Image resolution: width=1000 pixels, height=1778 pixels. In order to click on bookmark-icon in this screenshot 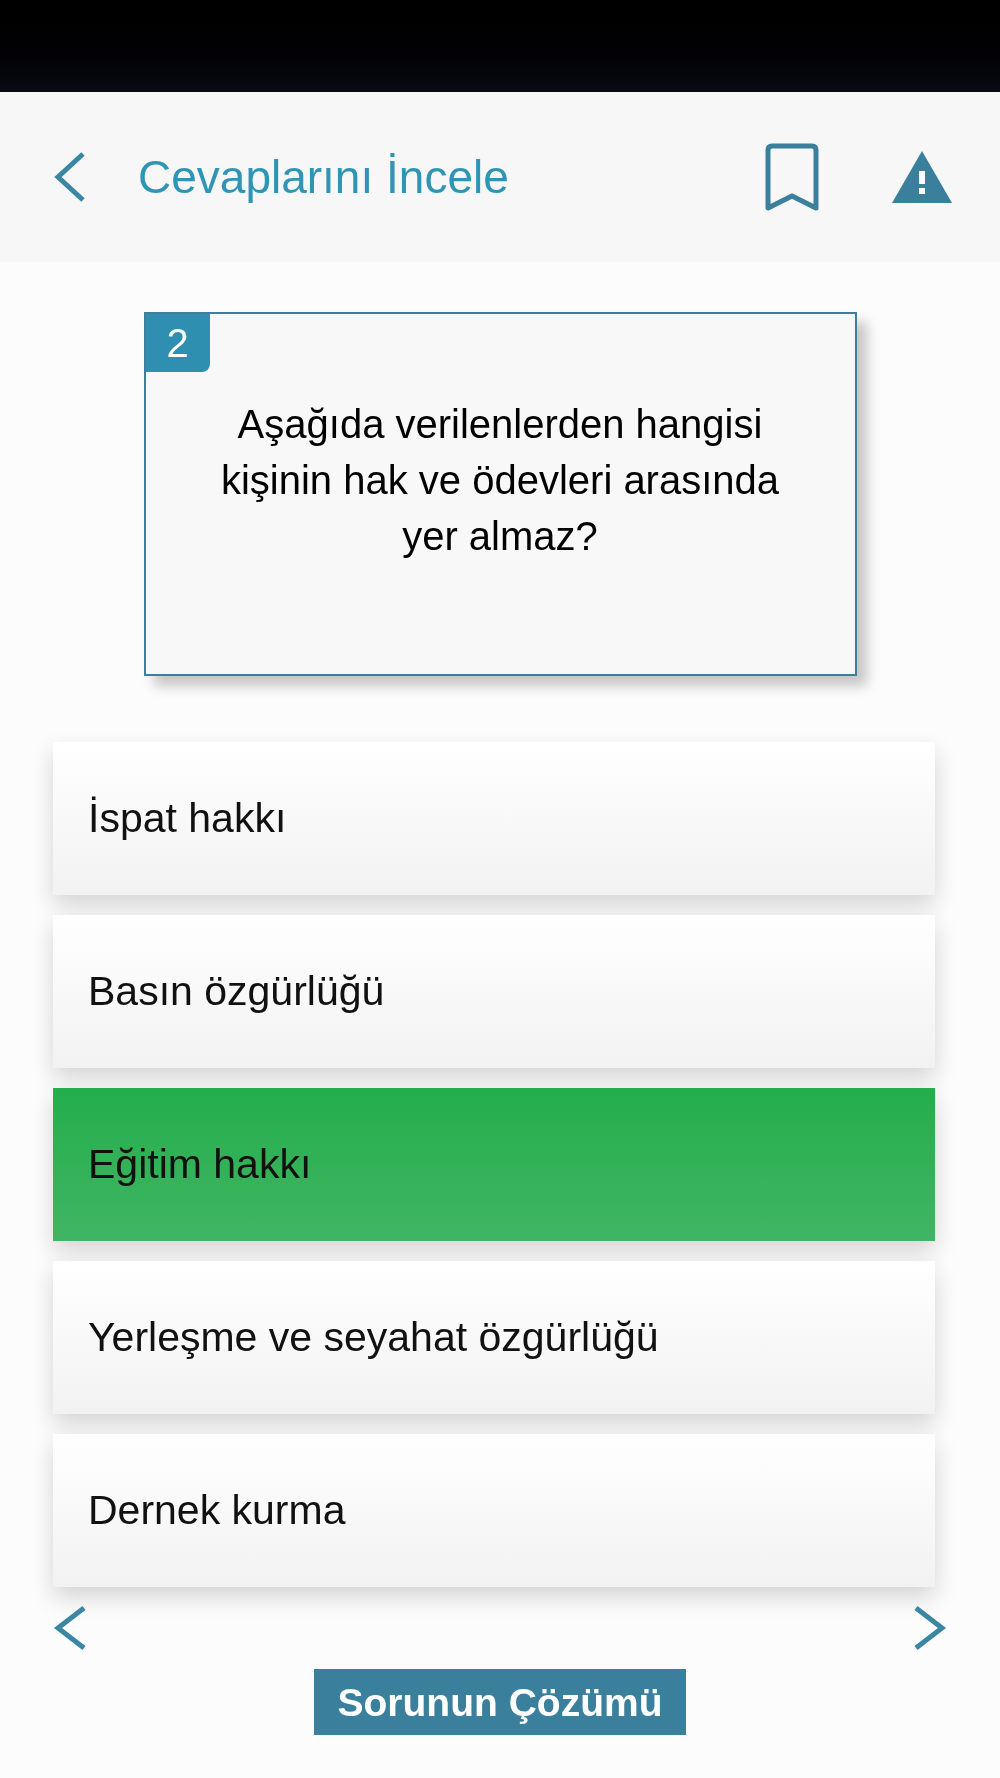, I will do `click(792, 177)`.